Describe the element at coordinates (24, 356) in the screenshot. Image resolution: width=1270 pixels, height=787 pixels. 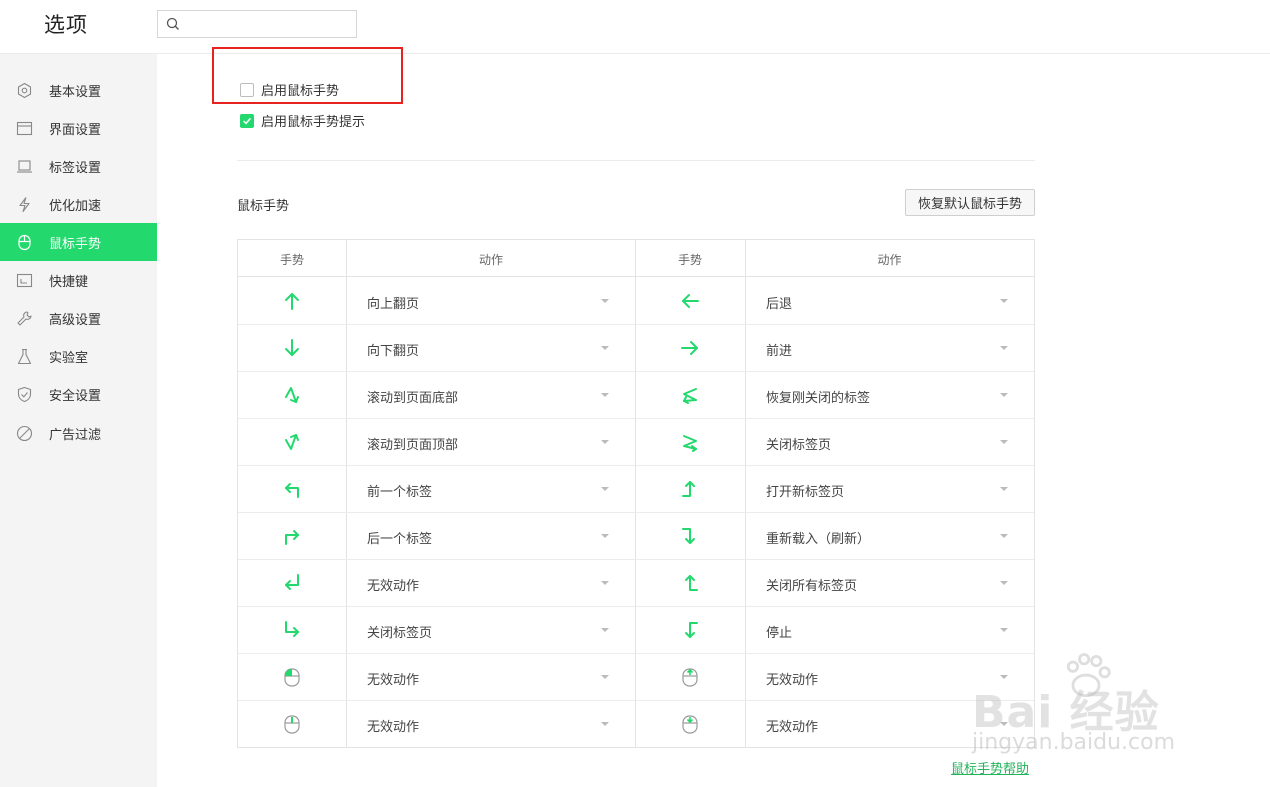
I see `flask-icon` at that location.